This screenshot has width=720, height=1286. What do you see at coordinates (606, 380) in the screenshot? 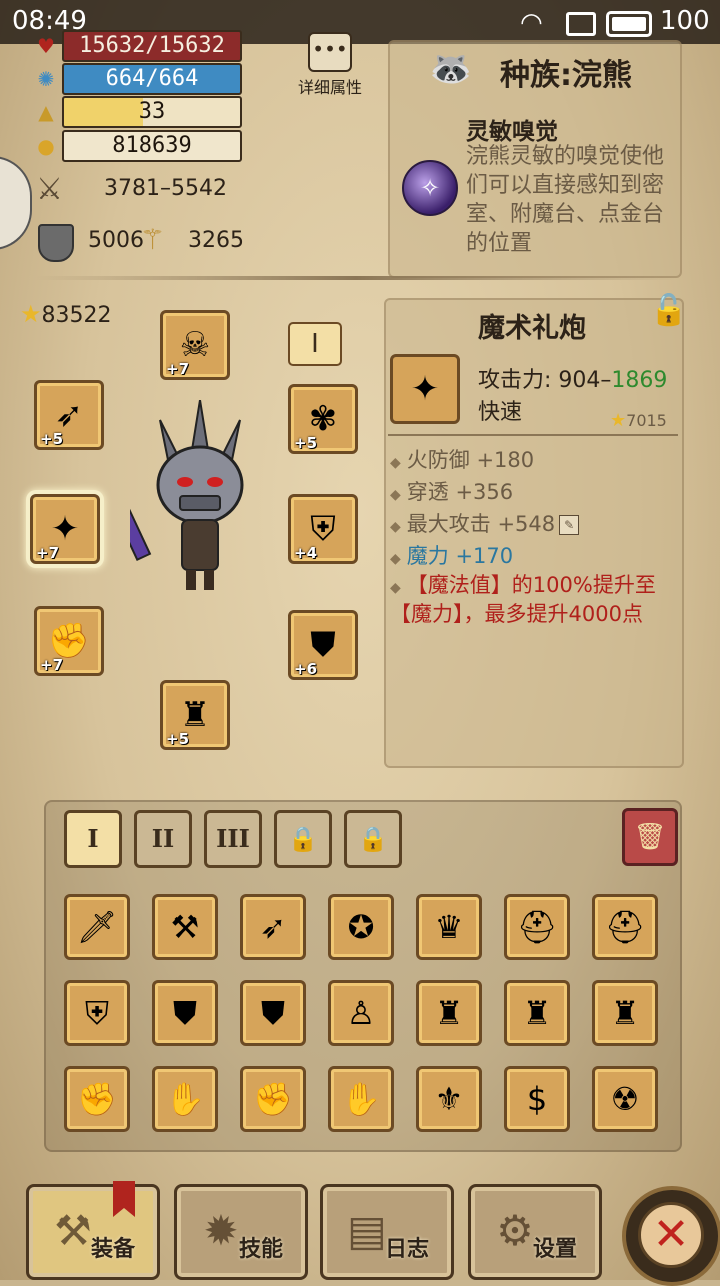
I see `item-attack-sep: –` at bounding box center [606, 380].